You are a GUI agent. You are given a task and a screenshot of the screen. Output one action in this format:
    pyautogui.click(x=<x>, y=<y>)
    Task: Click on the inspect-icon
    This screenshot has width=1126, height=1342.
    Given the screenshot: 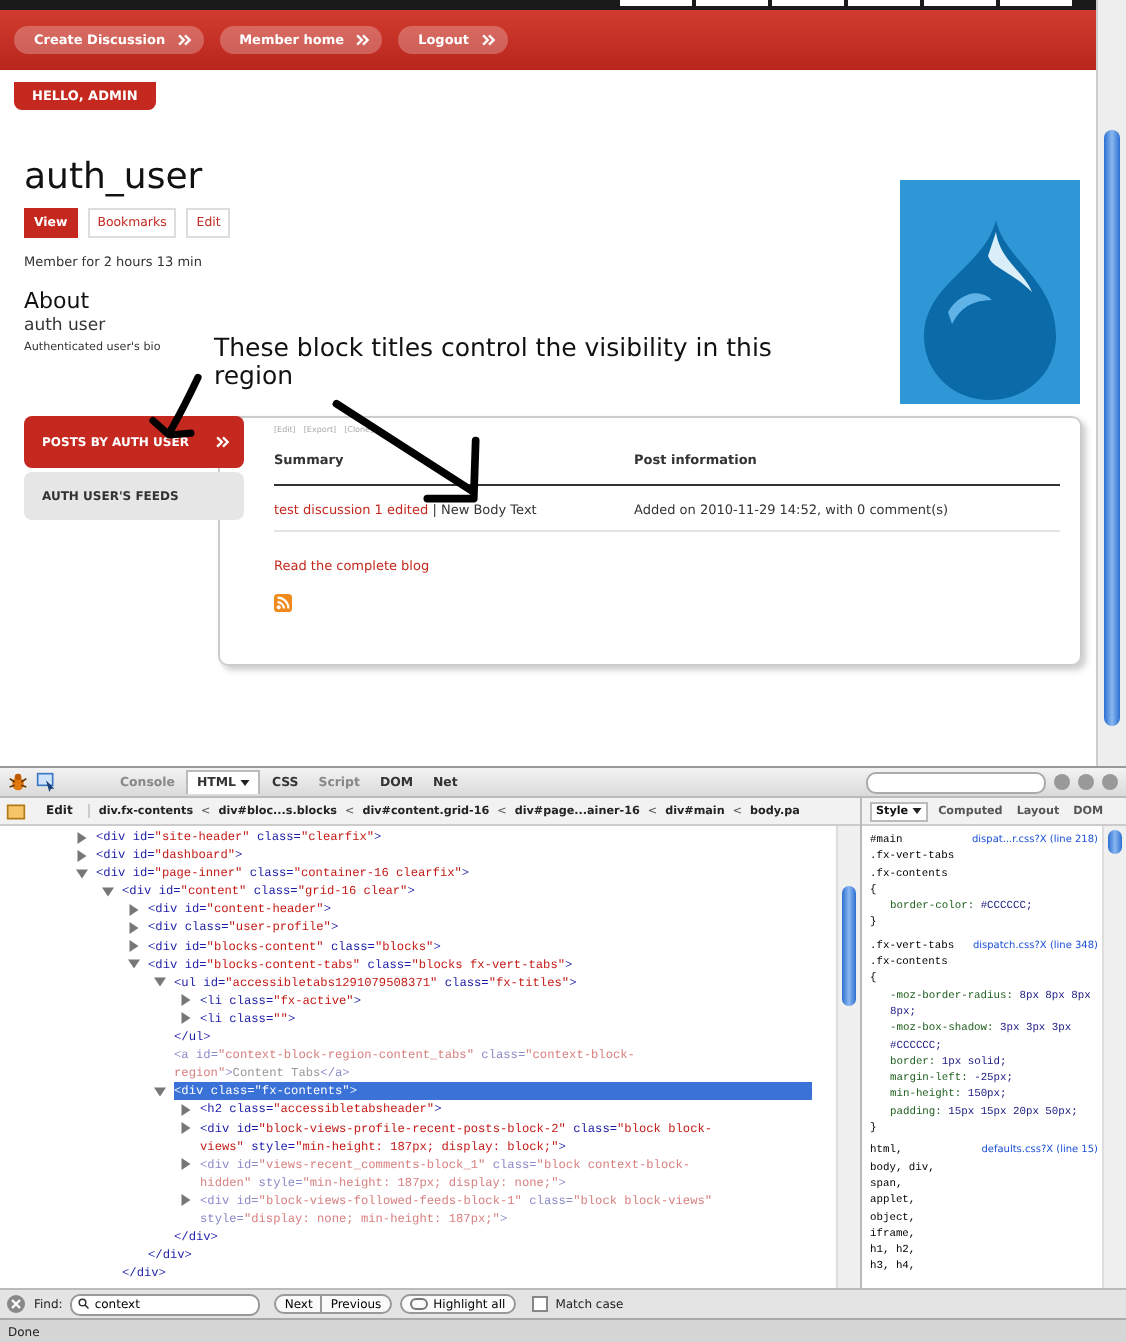 What is the action you would take?
    pyautogui.click(x=46, y=782)
    